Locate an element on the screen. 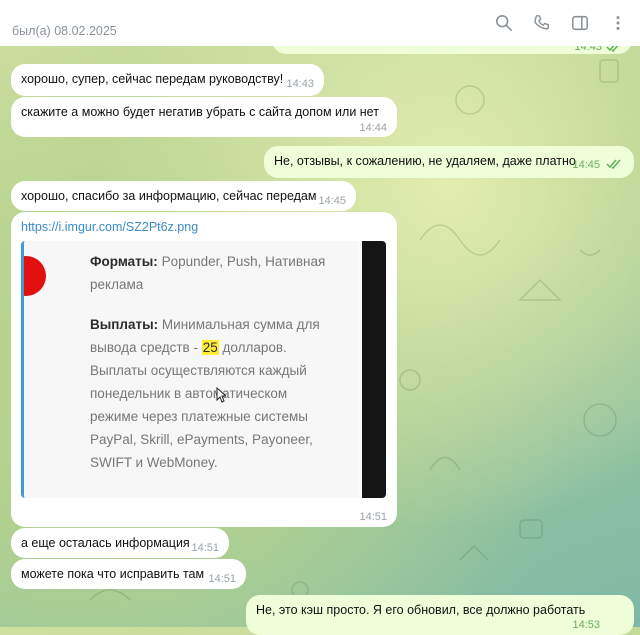 This screenshot has width=640, height=635. payouts-line: Выплаты осуществляются каждый is located at coordinates (198, 370).